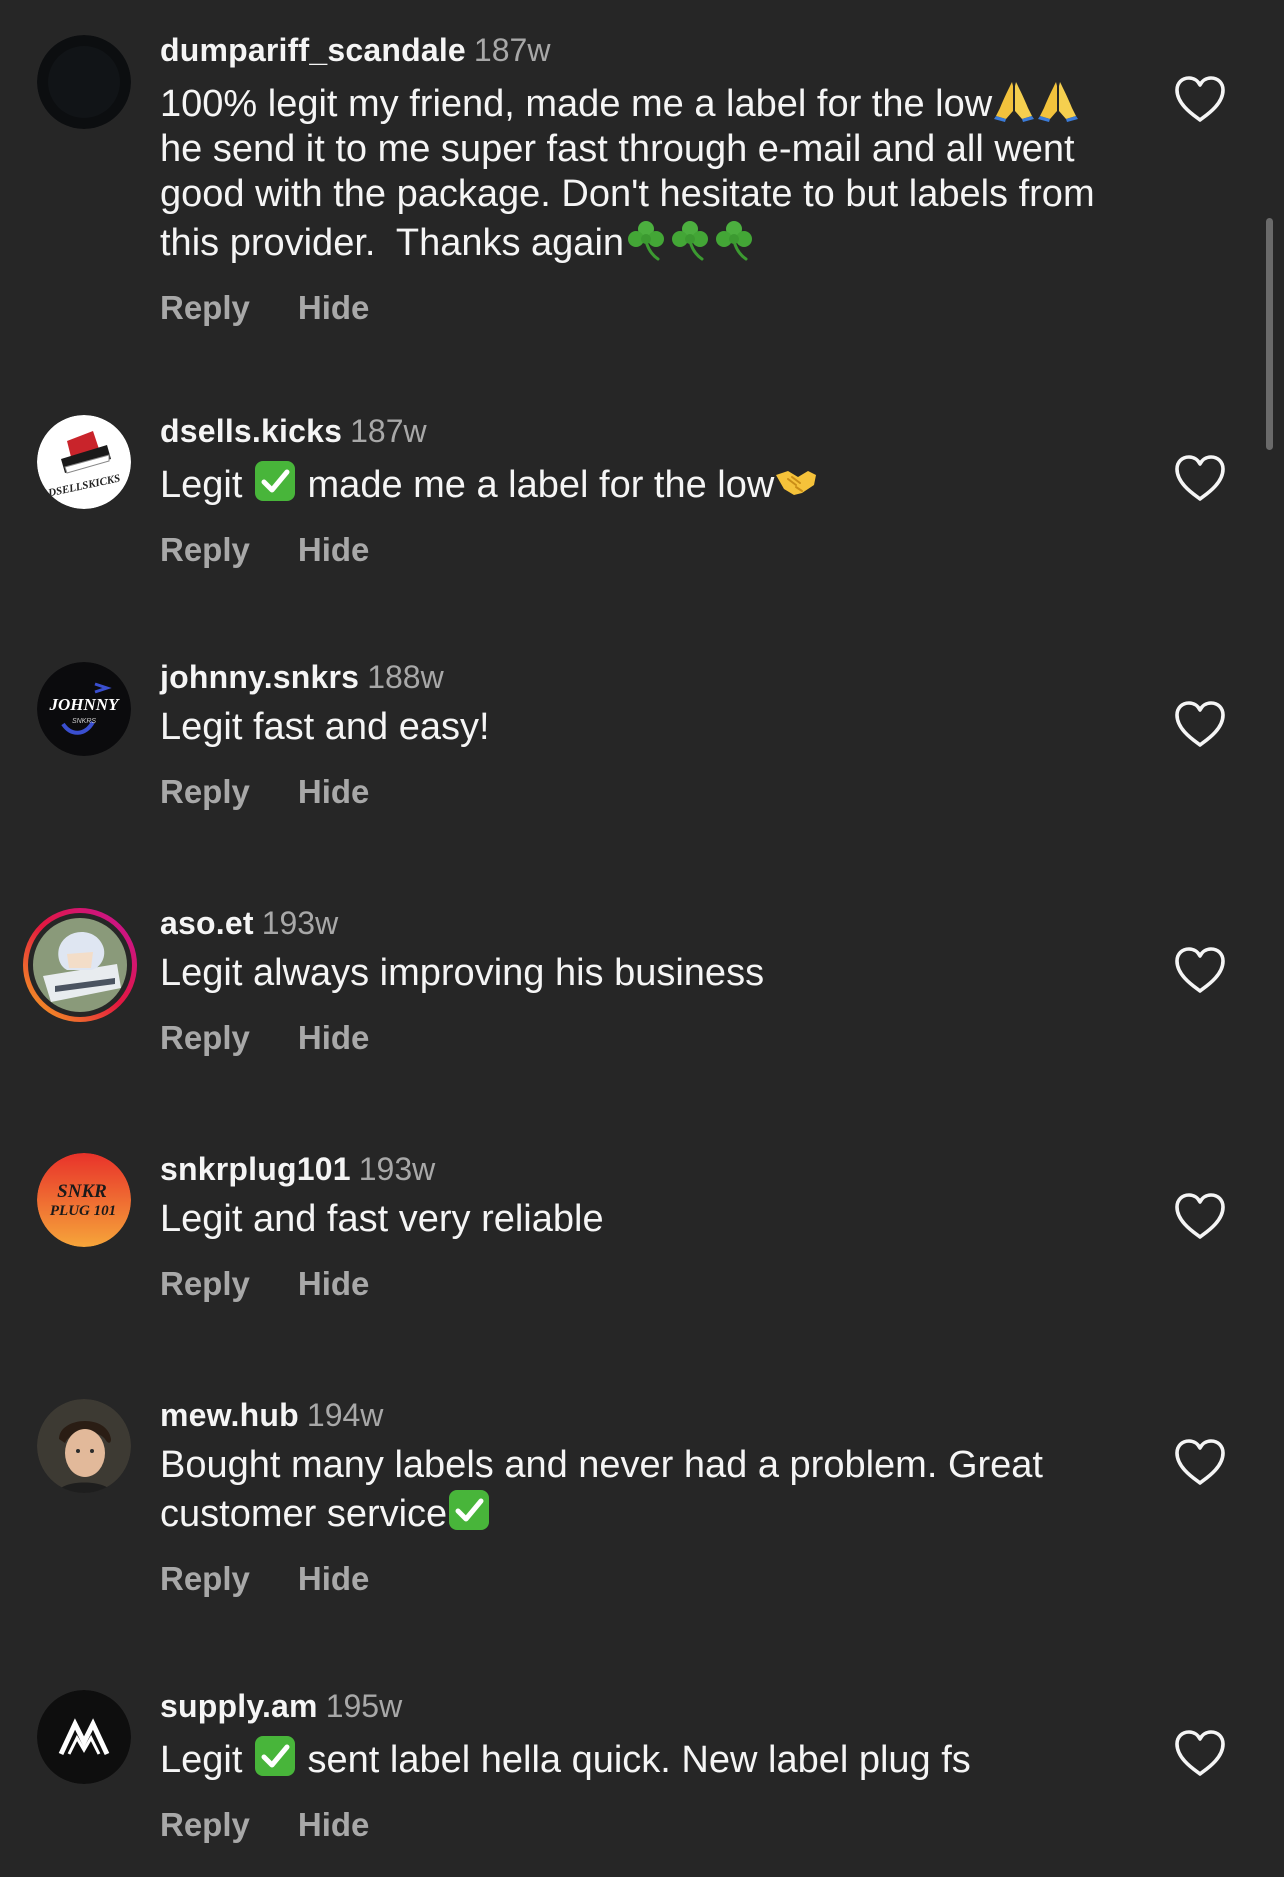 The width and height of the screenshot is (1284, 1877). Describe the element at coordinates (259, 677) in the screenshot. I see `username: johnny.snkrs` at that location.